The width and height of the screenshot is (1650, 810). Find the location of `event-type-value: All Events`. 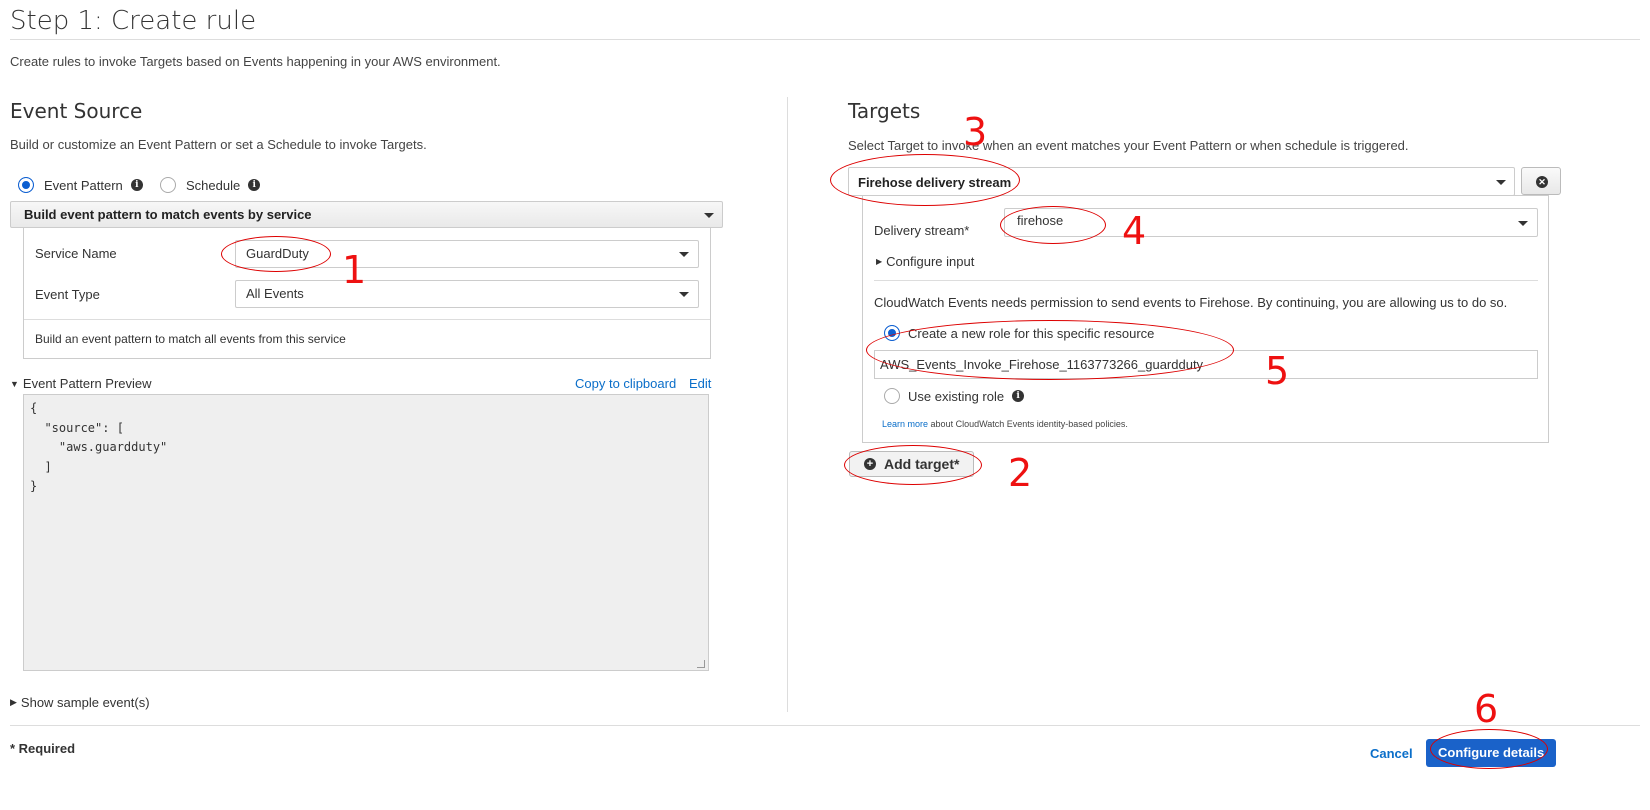

event-type-value: All Events is located at coordinates (275, 293).